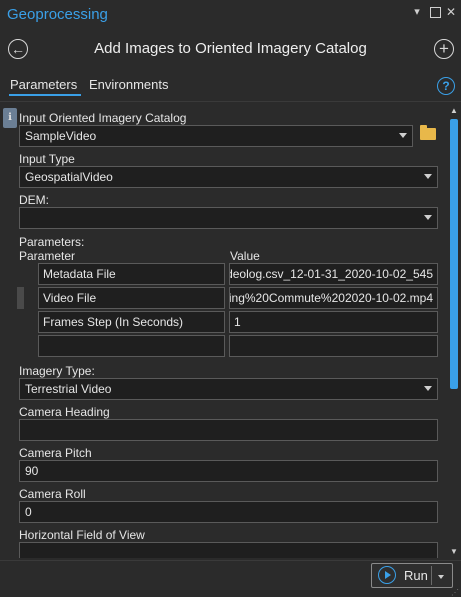 This screenshot has width=461, height=597. Describe the element at coordinates (435, 12) in the screenshot. I see `maximize-icon` at that location.